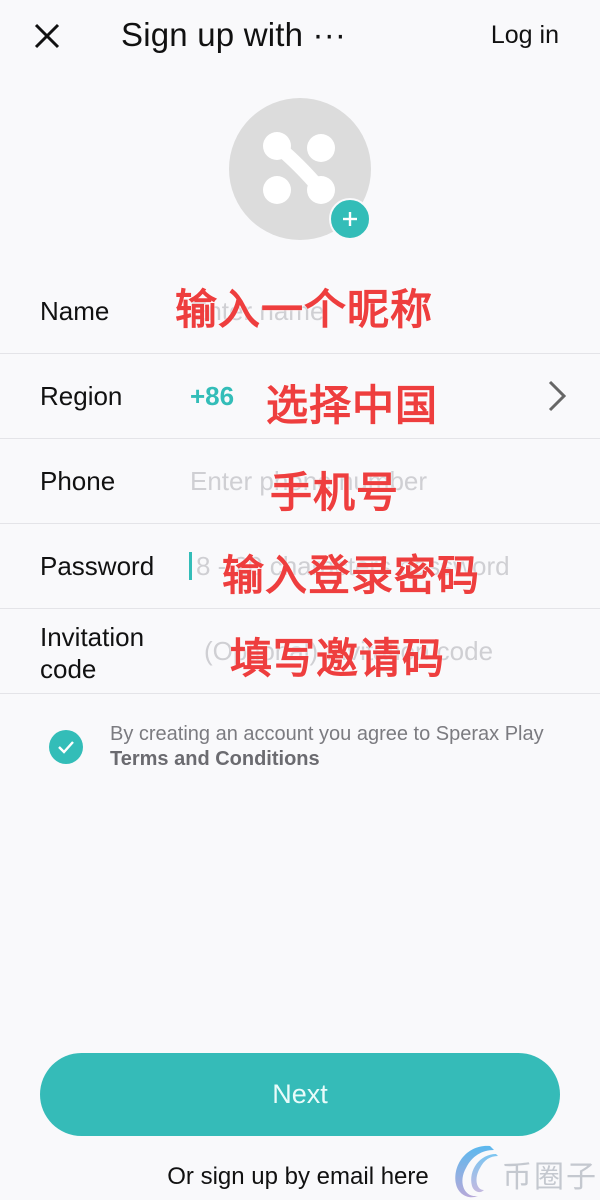 This screenshot has width=600, height=1200. I want to click on checkmark-icon, so click(66, 747).